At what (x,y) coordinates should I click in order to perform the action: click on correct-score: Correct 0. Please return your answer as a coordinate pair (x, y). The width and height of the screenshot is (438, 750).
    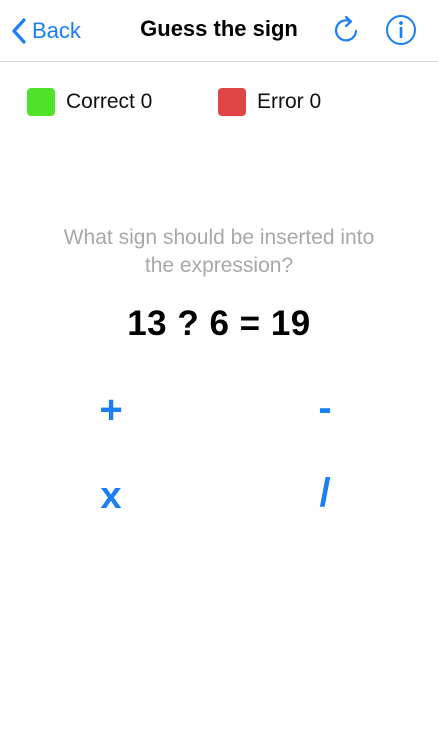
    Looking at the image, I should click on (89, 102).